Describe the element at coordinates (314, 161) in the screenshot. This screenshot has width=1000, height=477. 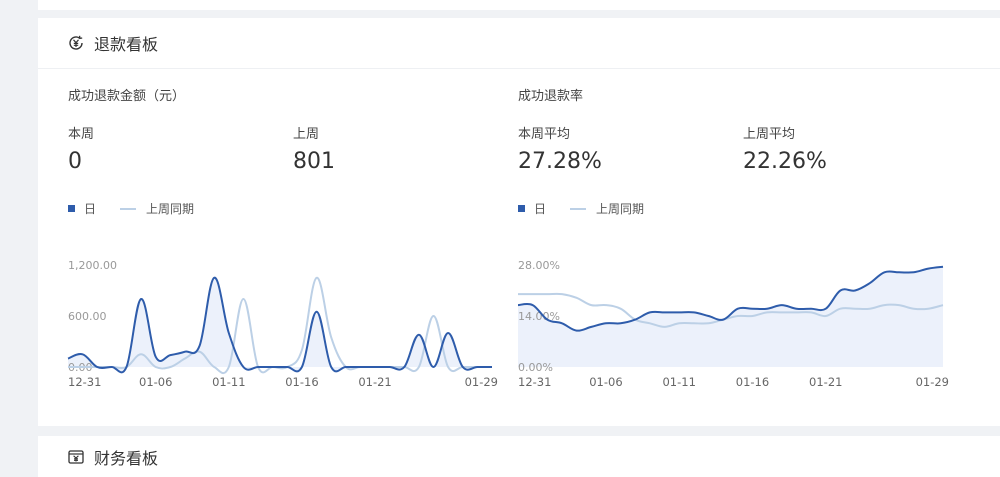
I see `amount-last-week-value: 801` at that location.